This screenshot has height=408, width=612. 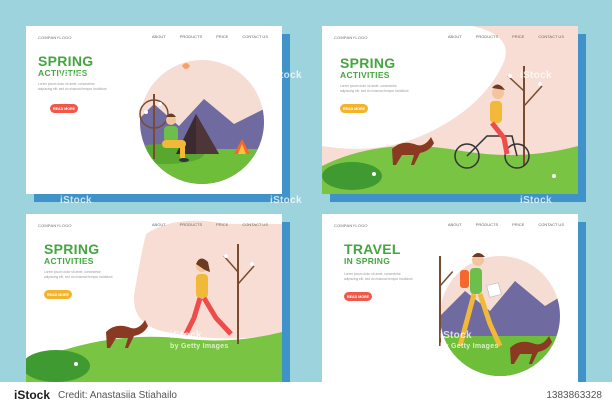 I want to click on nav-menu: ABOUT PRODUCTS PRICE CONTACT US, so click(x=210, y=36).